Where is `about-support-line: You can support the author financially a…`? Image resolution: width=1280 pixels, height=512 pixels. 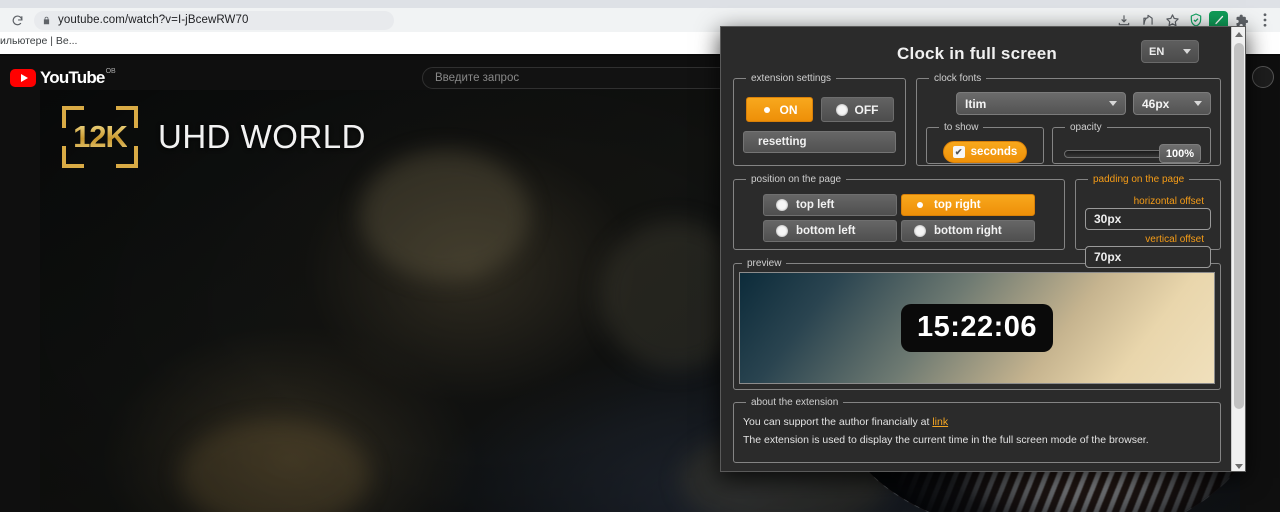
about-support-line: You can support the author financially a… is located at coordinates (977, 422).